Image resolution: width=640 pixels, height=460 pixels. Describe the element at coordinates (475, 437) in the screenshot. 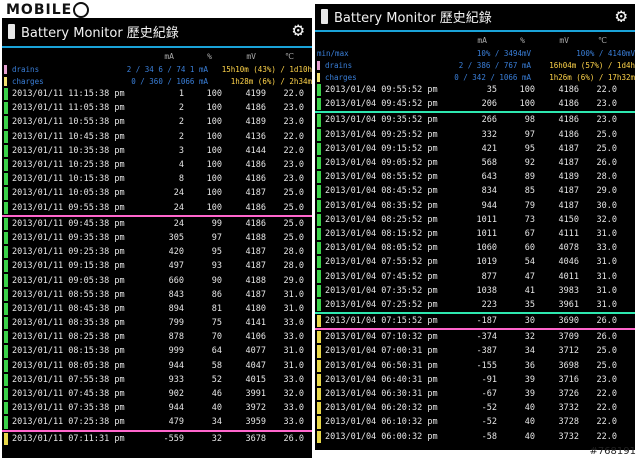

I see `history-row: 2013/01/04 06:00:32 pm -58 40 3732 22.0` at that location.